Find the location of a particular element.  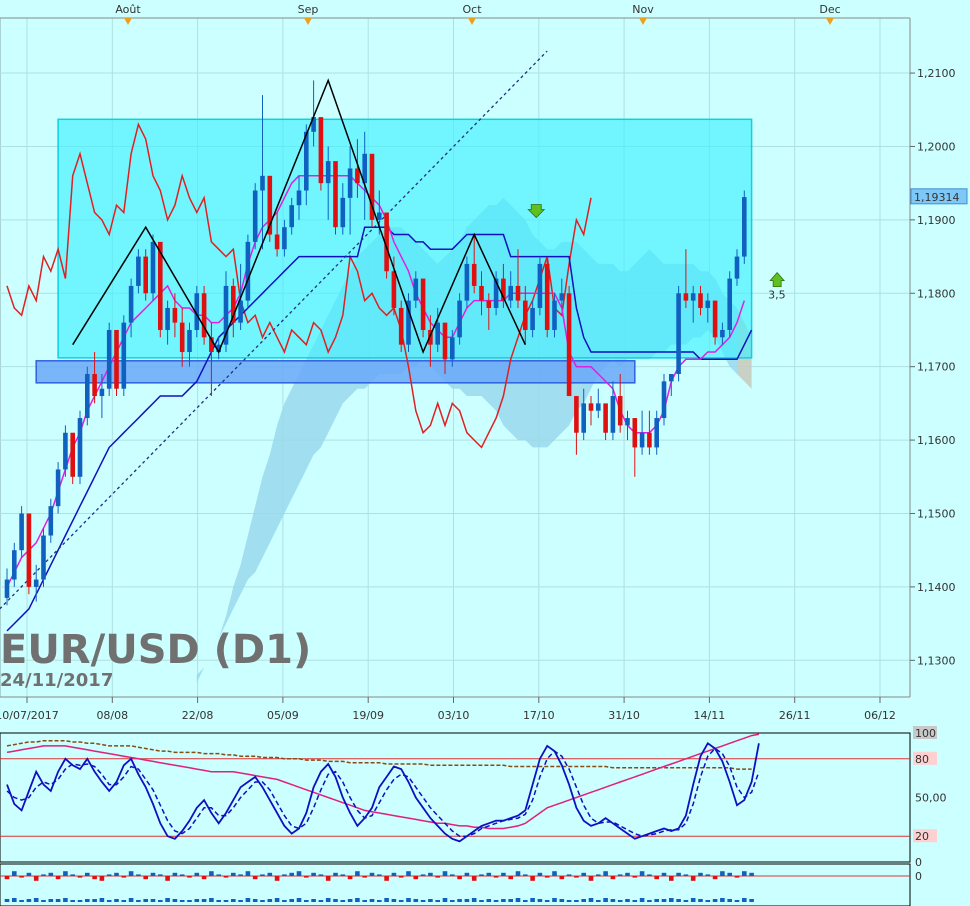

y-tick-label: 1,1900 is located at coordinates (936, 220).